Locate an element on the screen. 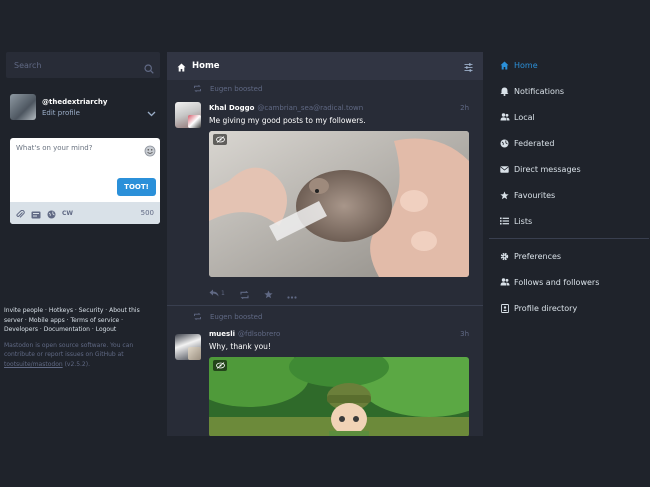  nav-profile-directory: Profile directory is located at coordinates (569, 308).